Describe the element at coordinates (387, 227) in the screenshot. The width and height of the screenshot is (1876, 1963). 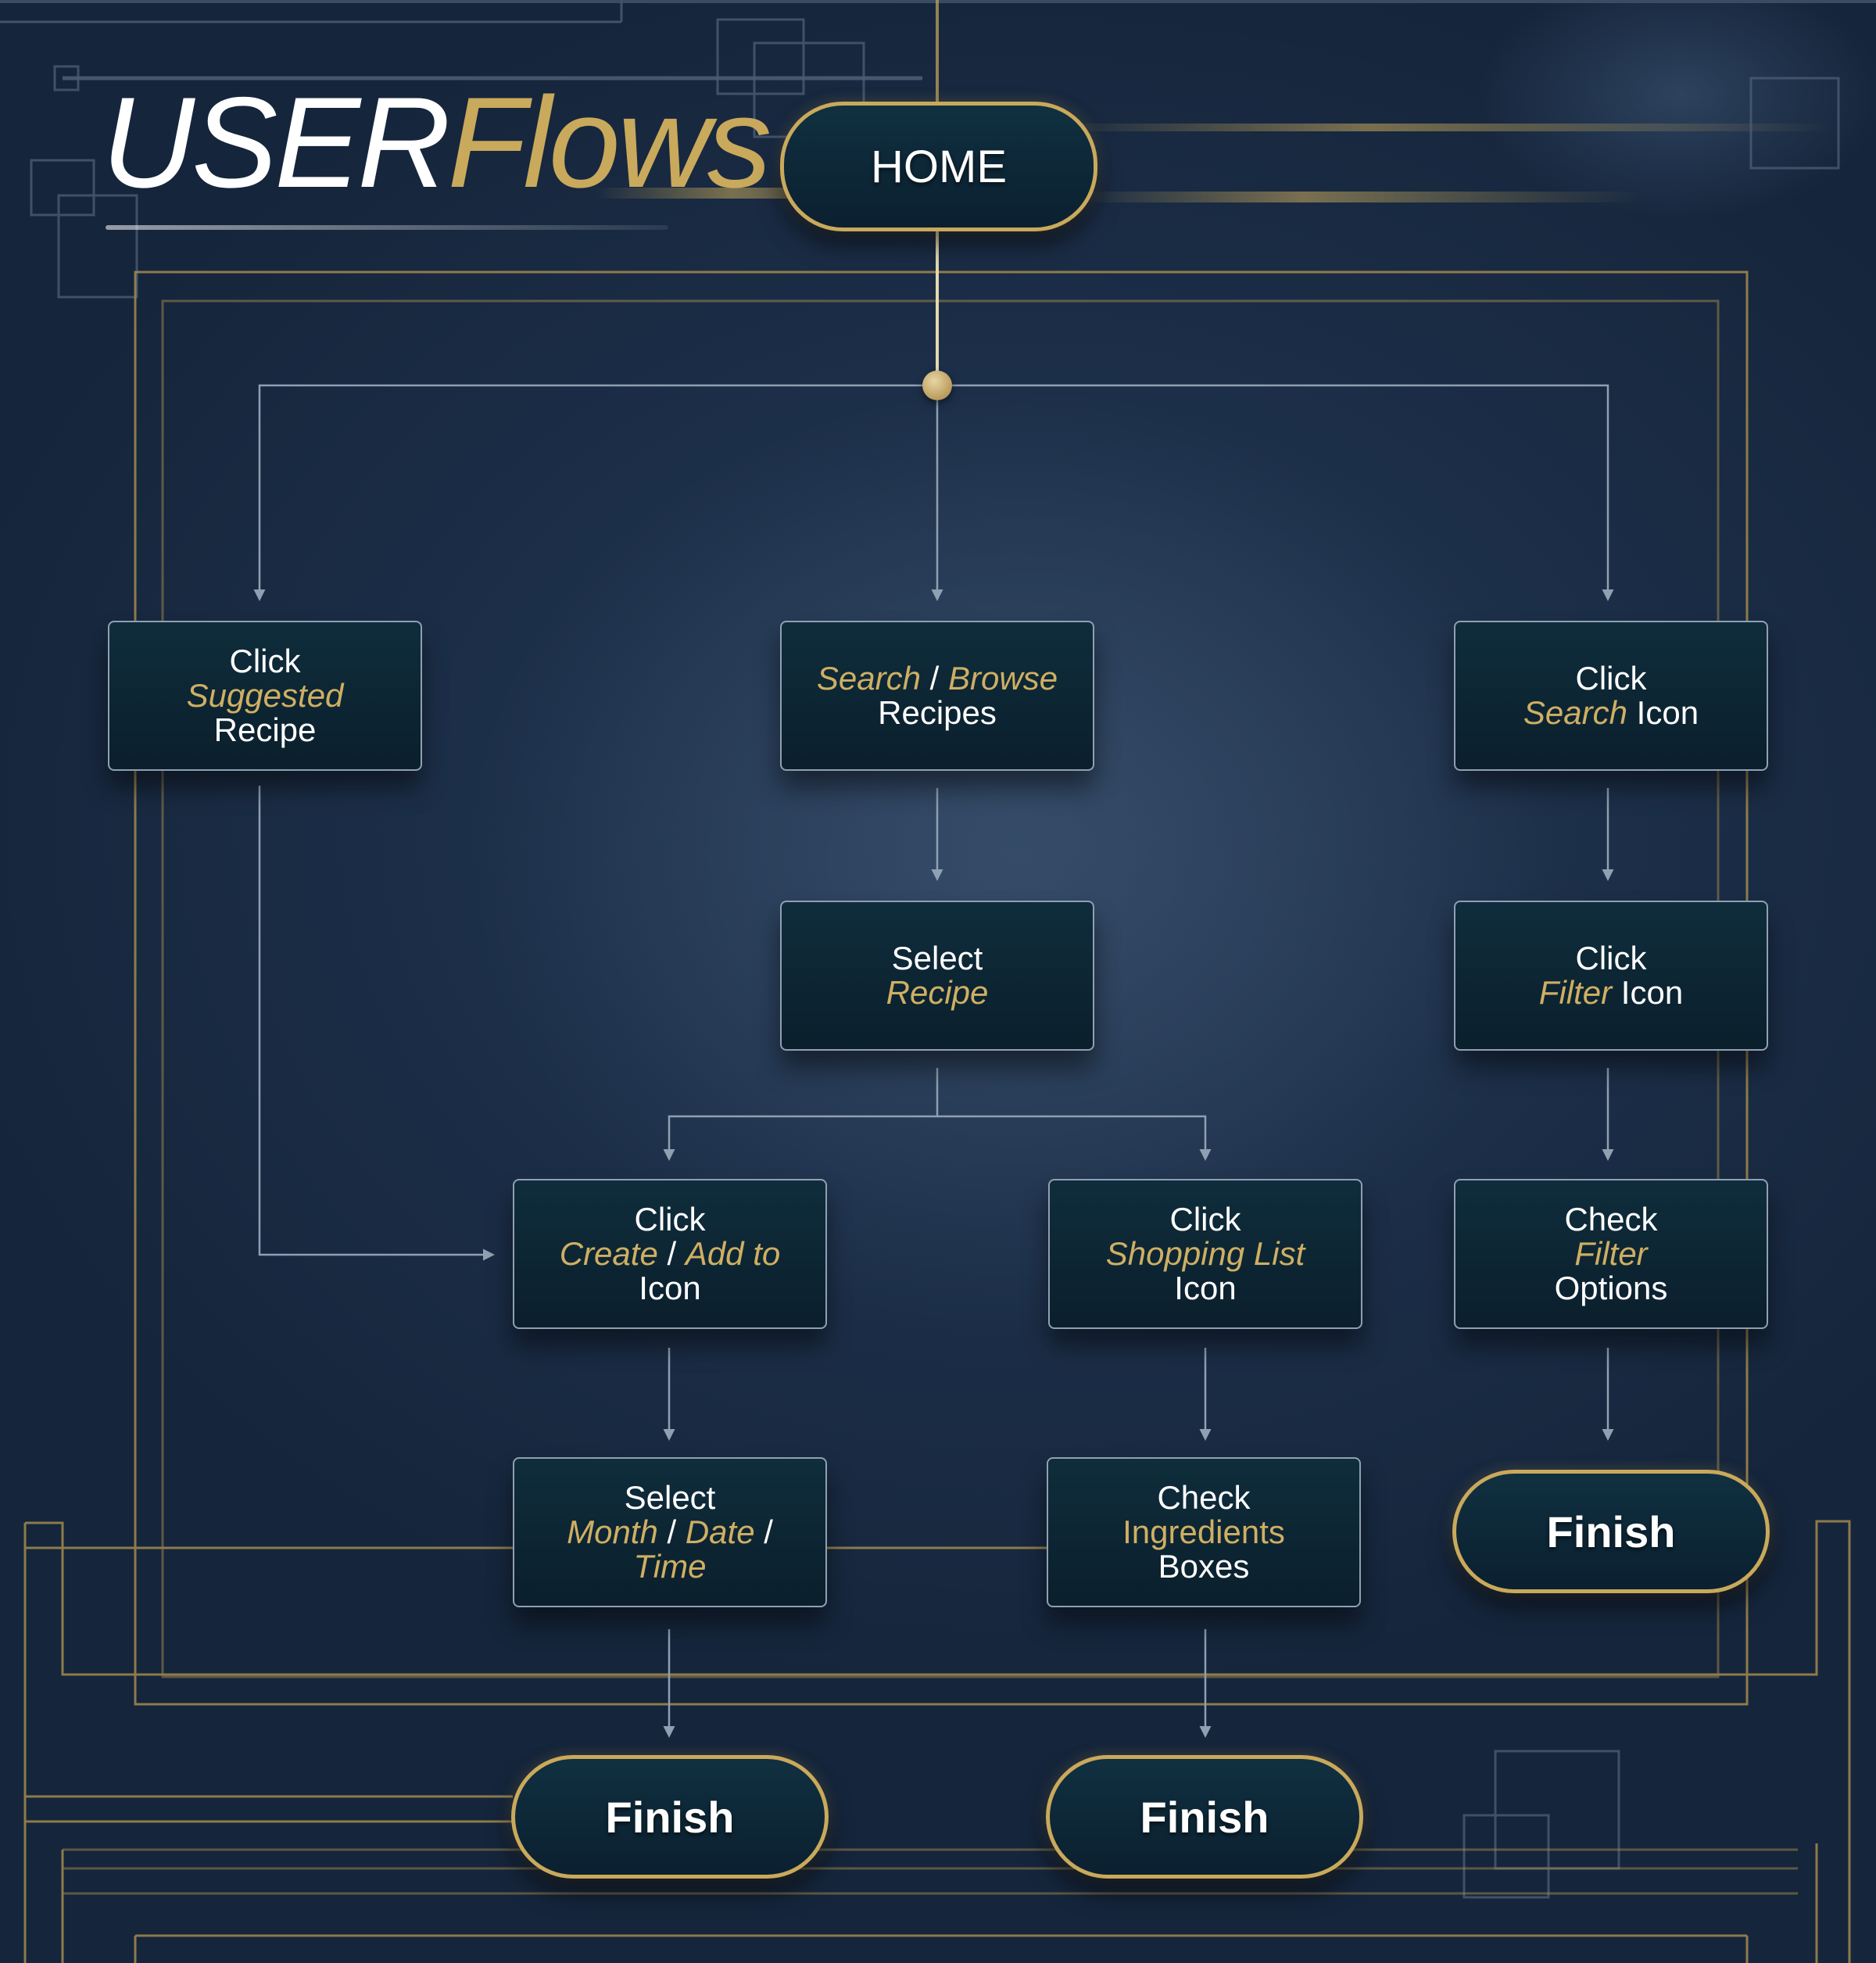
I see `title-underline` at that location.